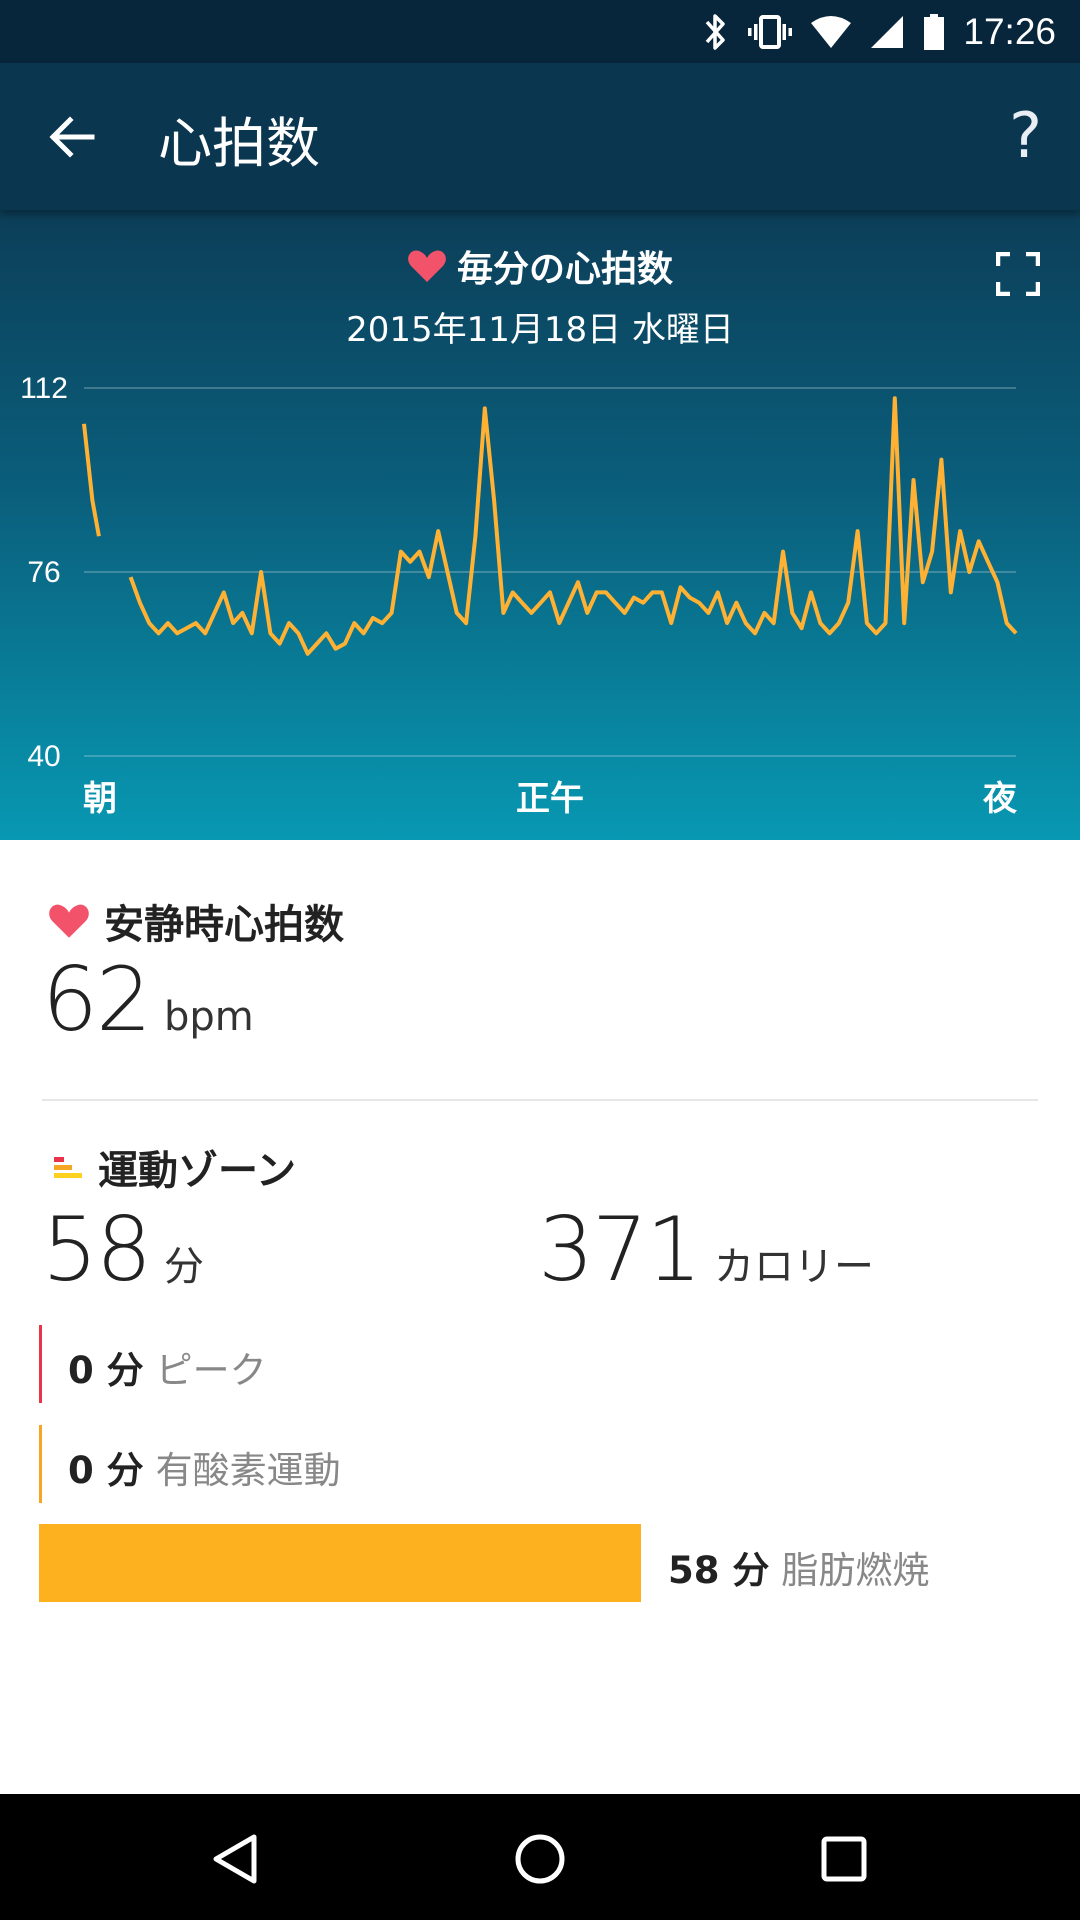 This screenshot has height=1920, width=1080. What do you see at coordinates (540, 31) in the screenshot?
I see `status-bar: 17:26` at bounding box center [540, 31].